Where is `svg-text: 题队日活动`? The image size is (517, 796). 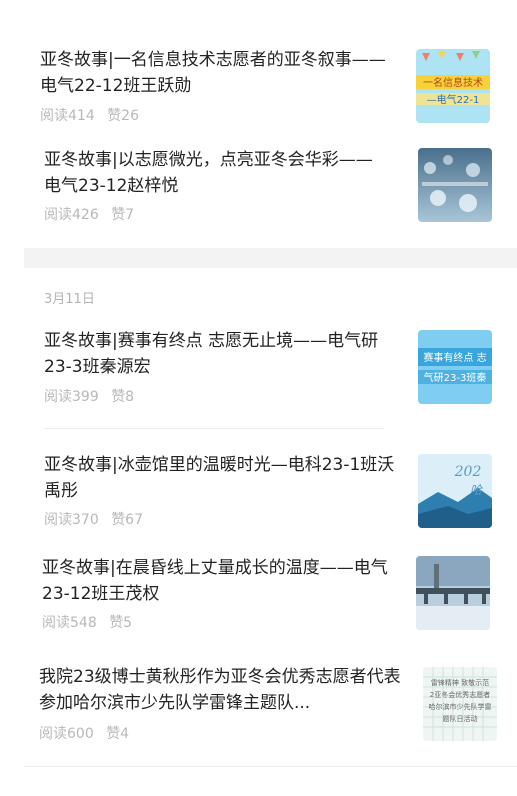 svg-text: 题队日活动 is located at coordinates (460, 718).